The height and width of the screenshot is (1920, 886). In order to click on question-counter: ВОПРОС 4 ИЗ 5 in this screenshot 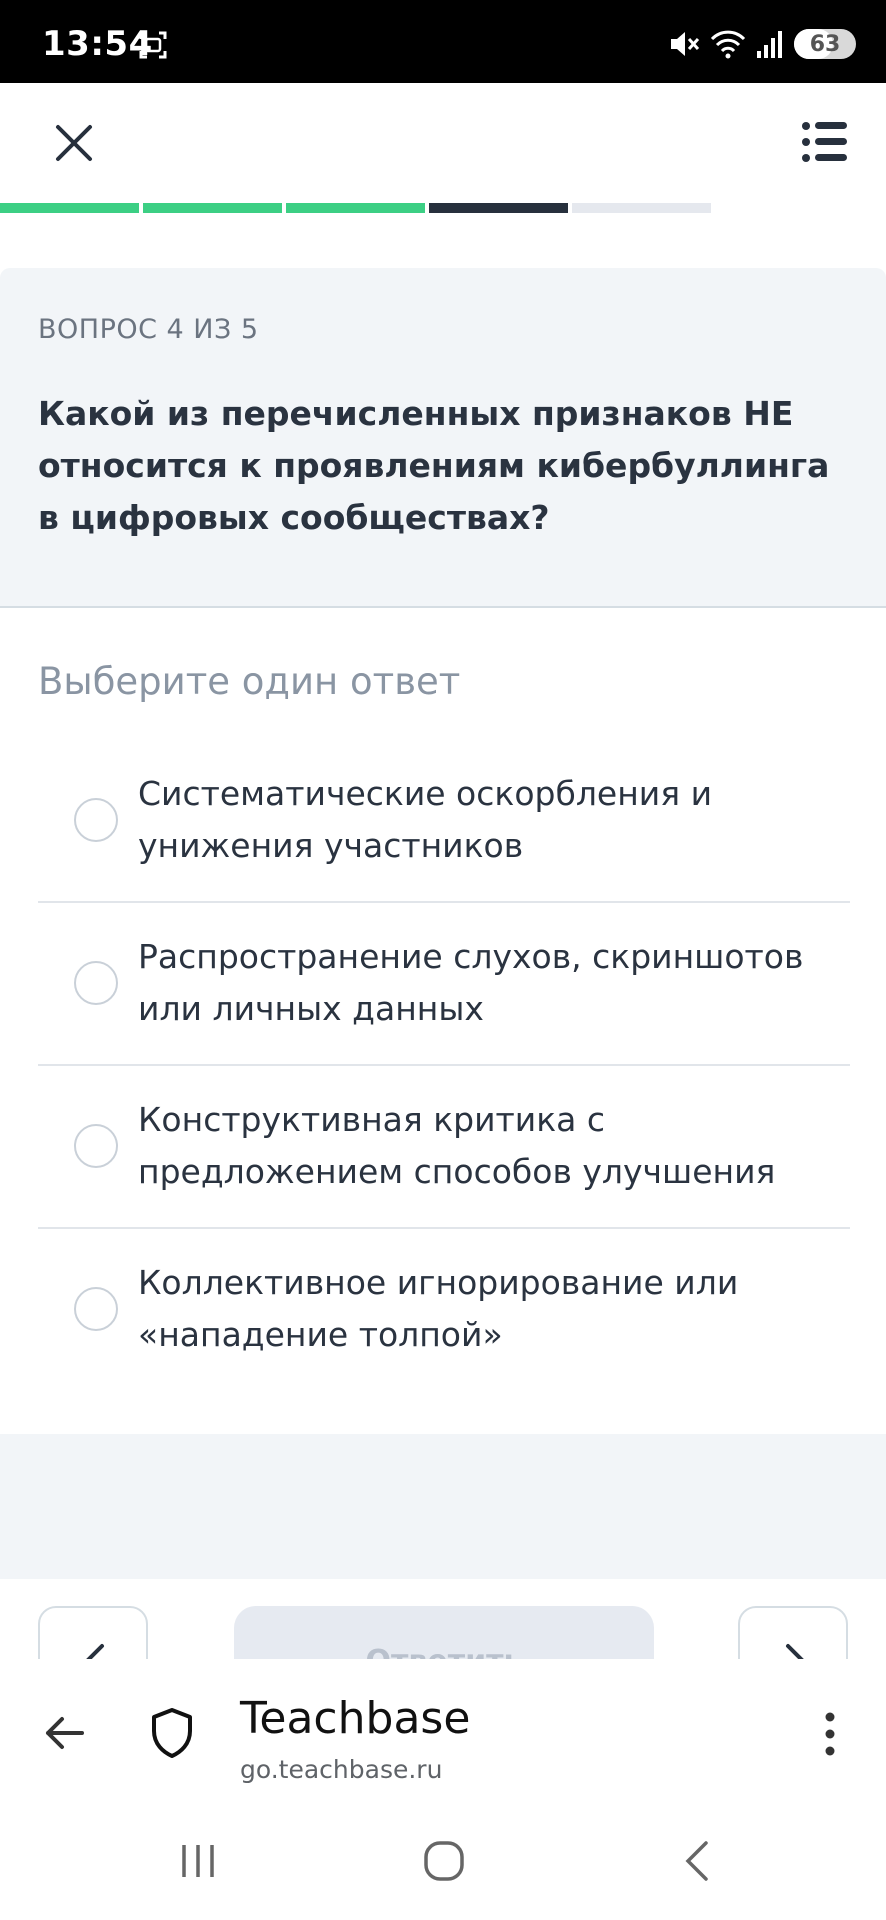, I will do `click(148, 329)`.